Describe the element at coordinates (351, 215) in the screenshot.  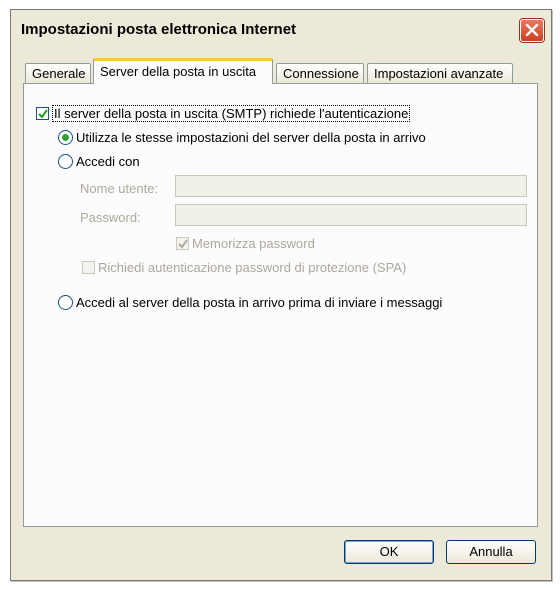
I see `password-field` at that location.